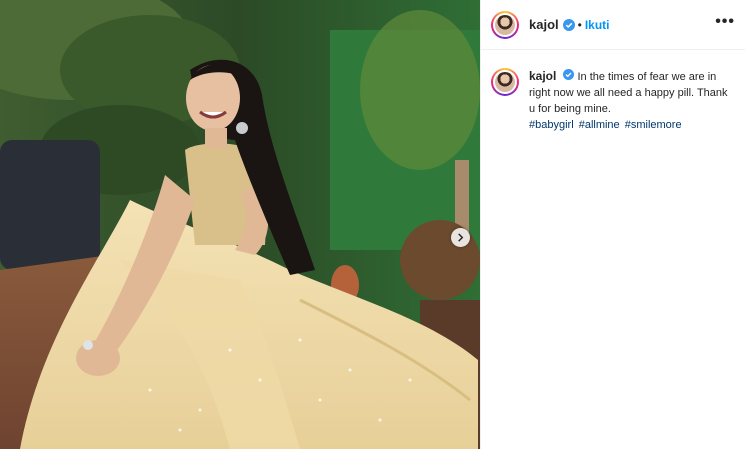  I want to click on follow-button: Ikuti, so click(597, 25).